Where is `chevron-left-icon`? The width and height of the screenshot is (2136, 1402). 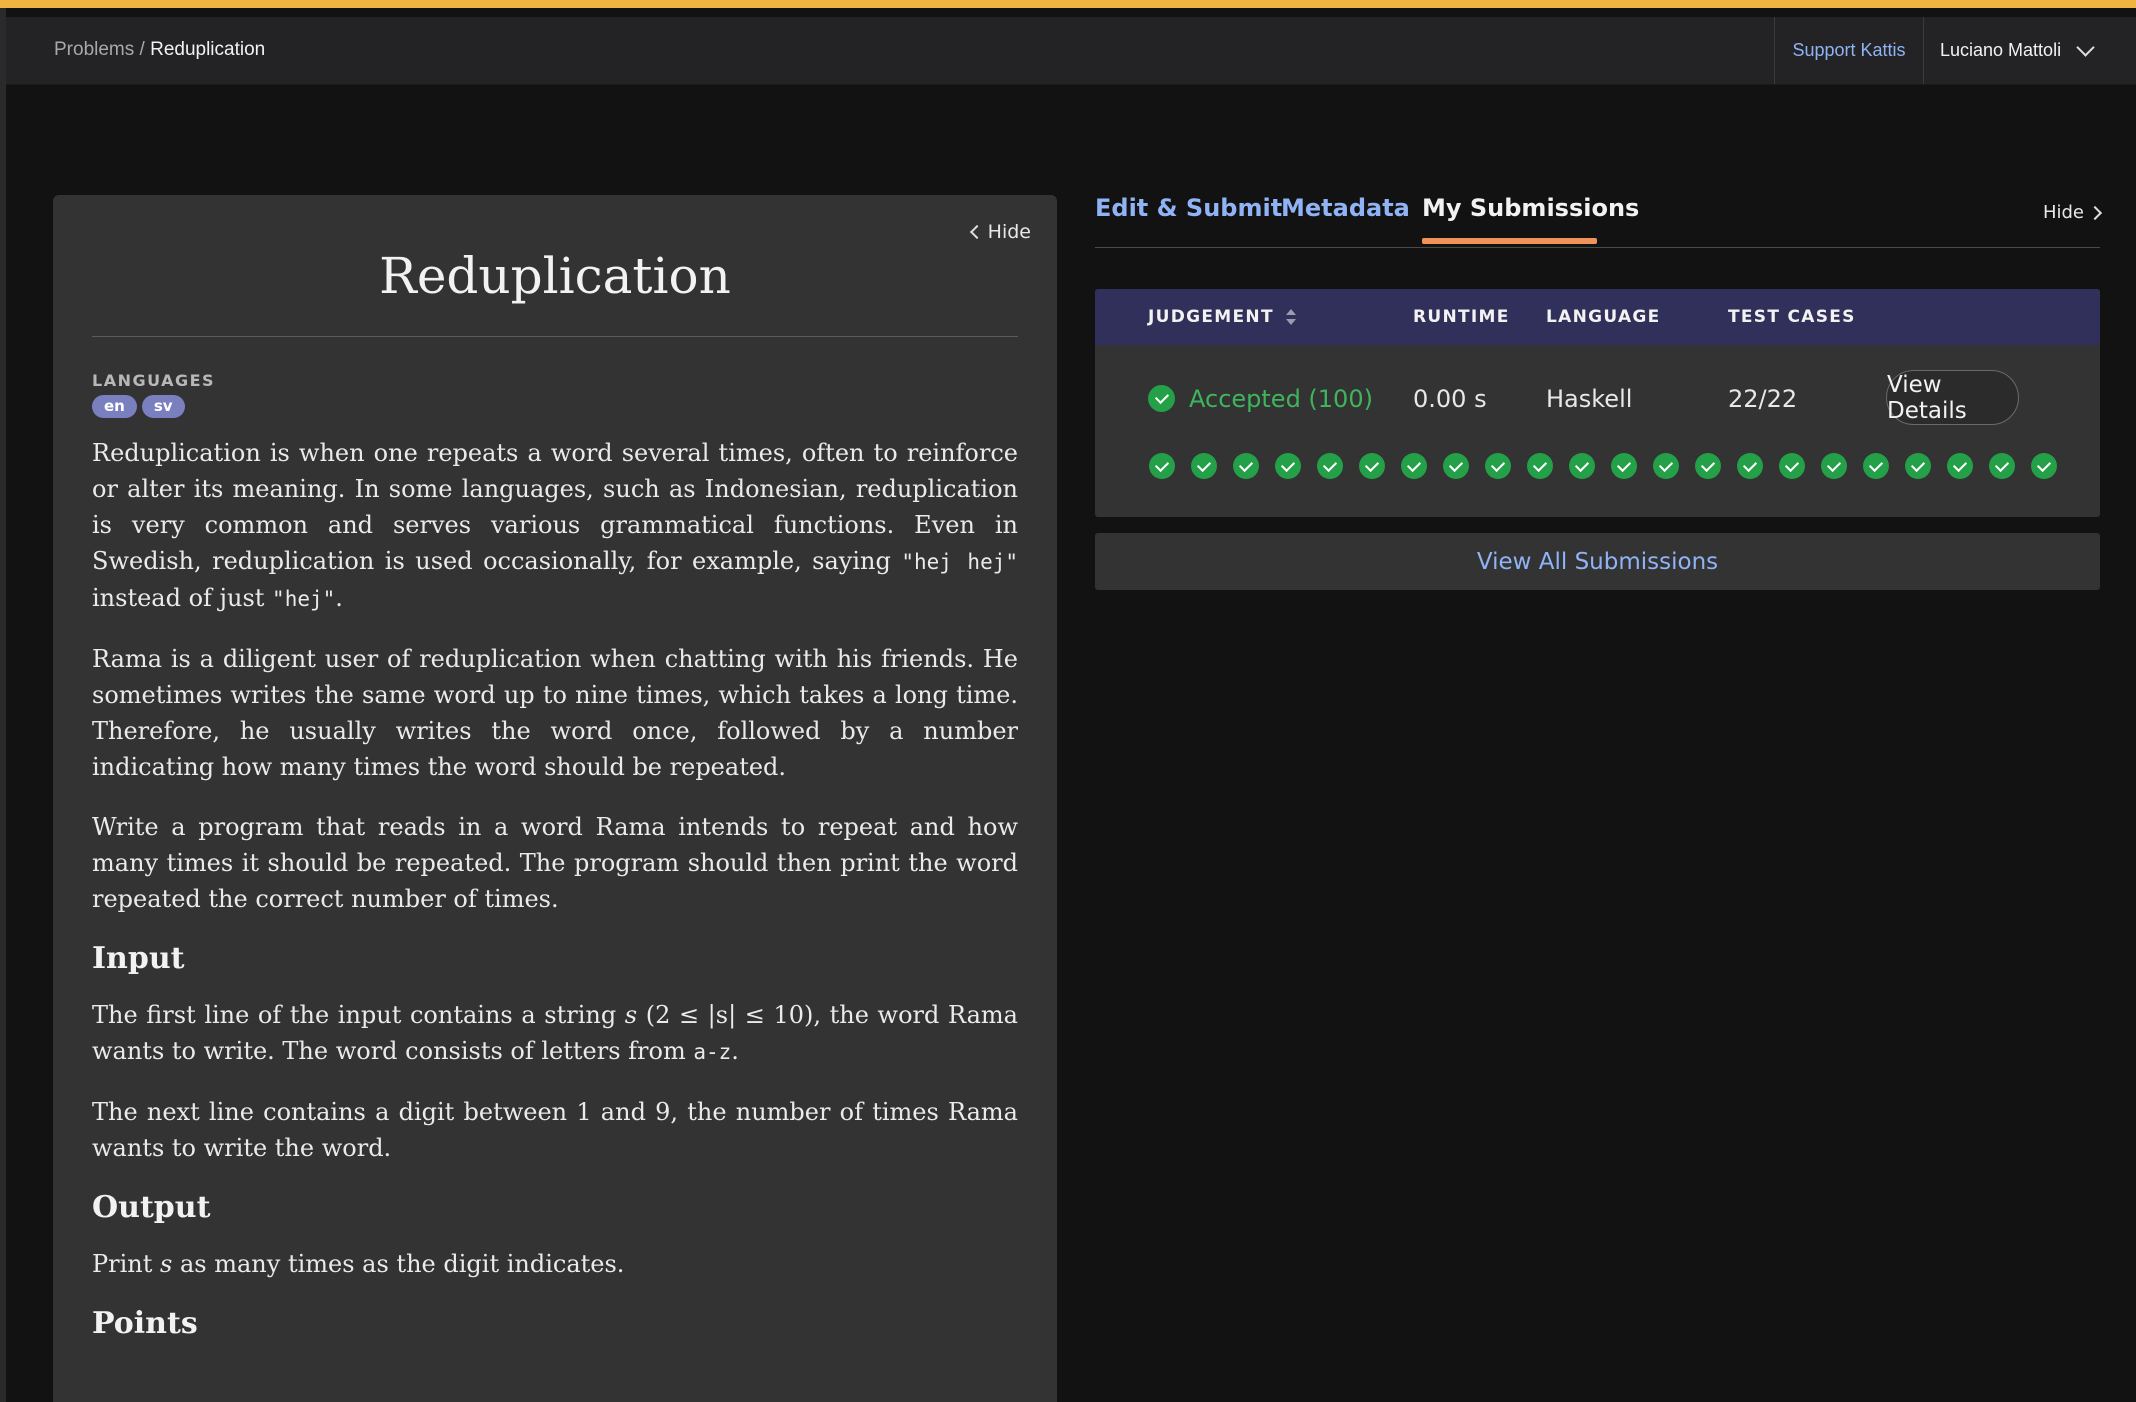 chevron-left-icon is located at coordinates (976, 232).